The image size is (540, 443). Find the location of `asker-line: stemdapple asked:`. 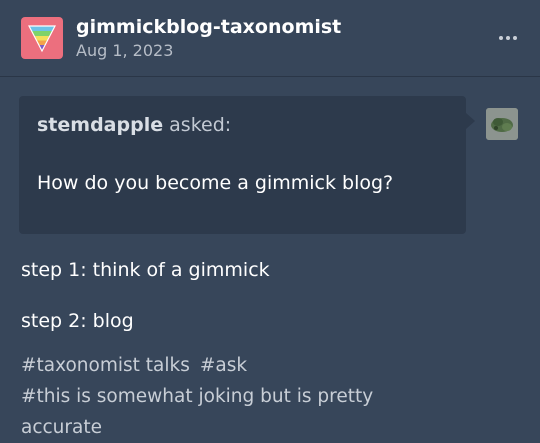

asker-line: stemdapple asked: is located at coordinates (134, 125).